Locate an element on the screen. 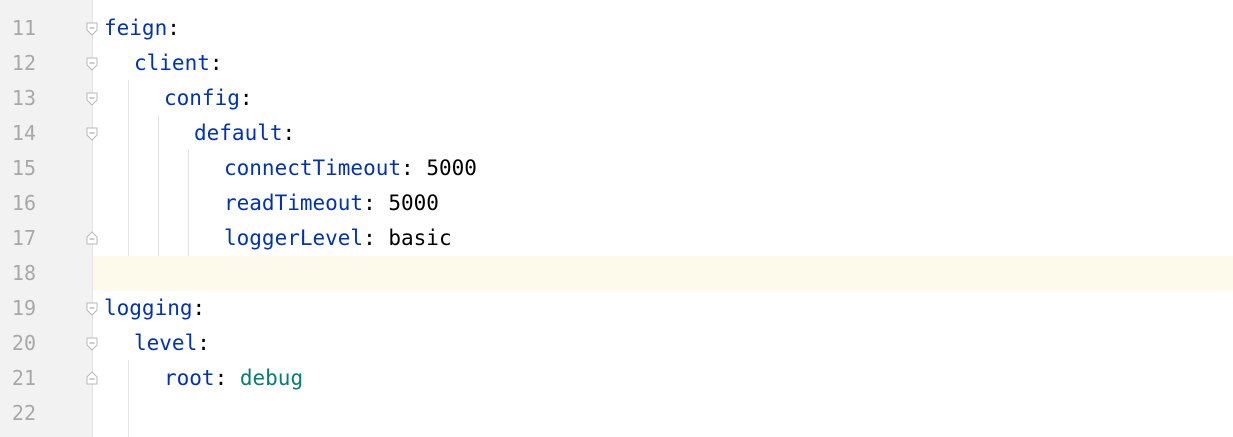 The width and height of the screenshot is (1233, 437). yaml-entry: level: is located at coordinates (172, 343).